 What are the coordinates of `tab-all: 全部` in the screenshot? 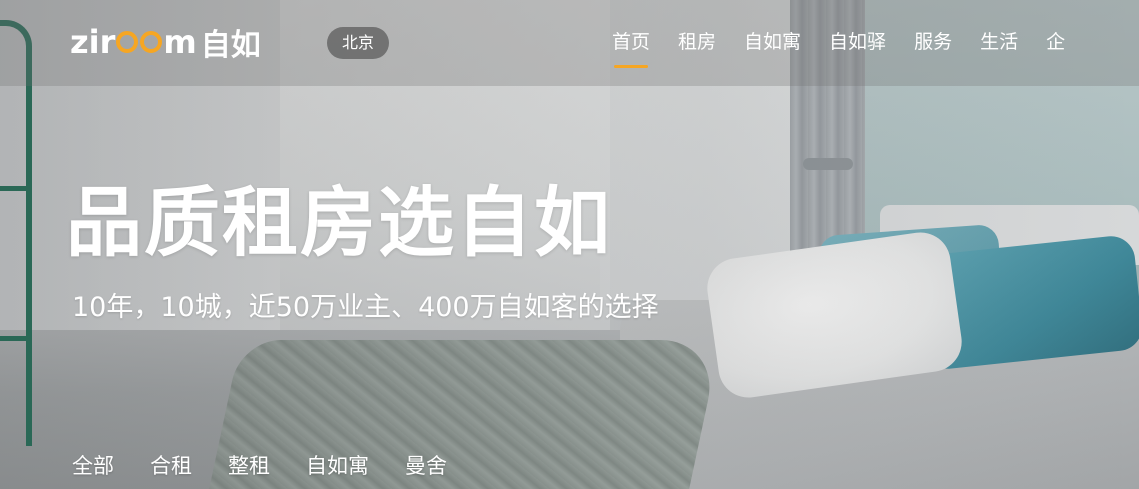 It's located at (93, 466).